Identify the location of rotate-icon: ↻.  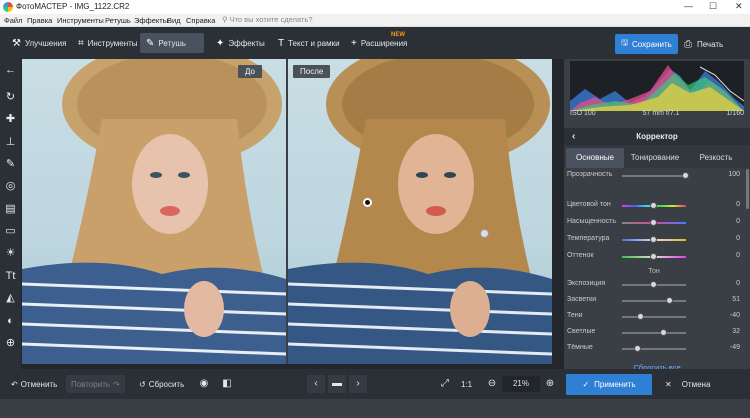
(10, 97).